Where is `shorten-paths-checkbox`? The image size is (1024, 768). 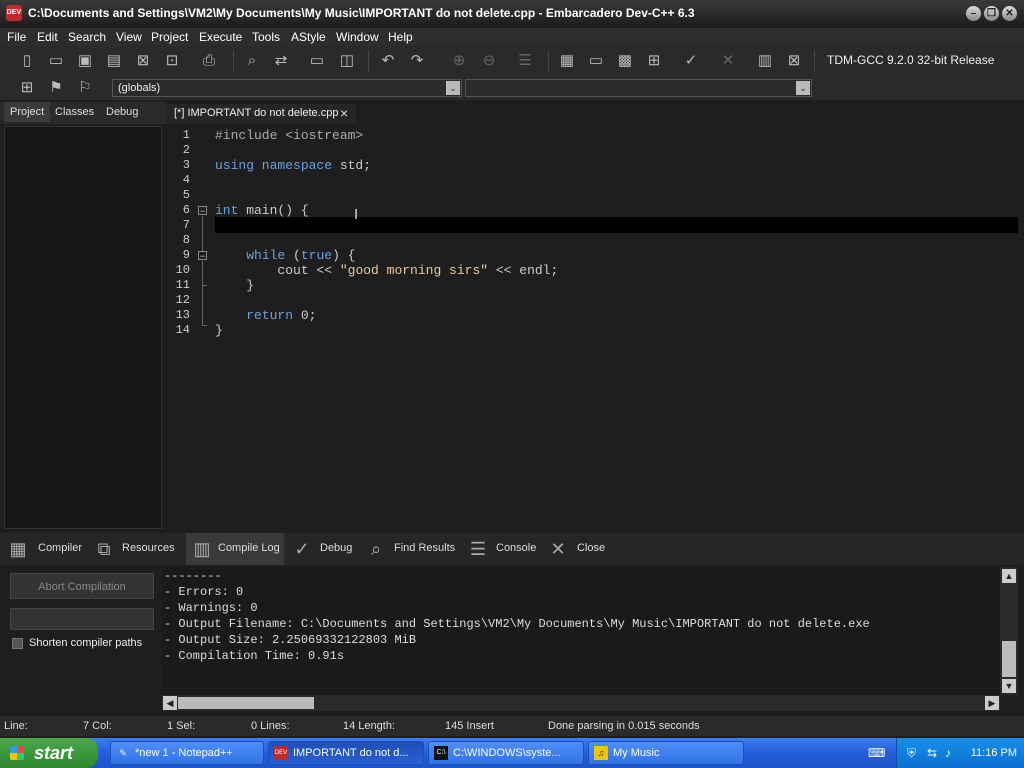
shorten-paths-checkbox is located at coordinates (17, 643).